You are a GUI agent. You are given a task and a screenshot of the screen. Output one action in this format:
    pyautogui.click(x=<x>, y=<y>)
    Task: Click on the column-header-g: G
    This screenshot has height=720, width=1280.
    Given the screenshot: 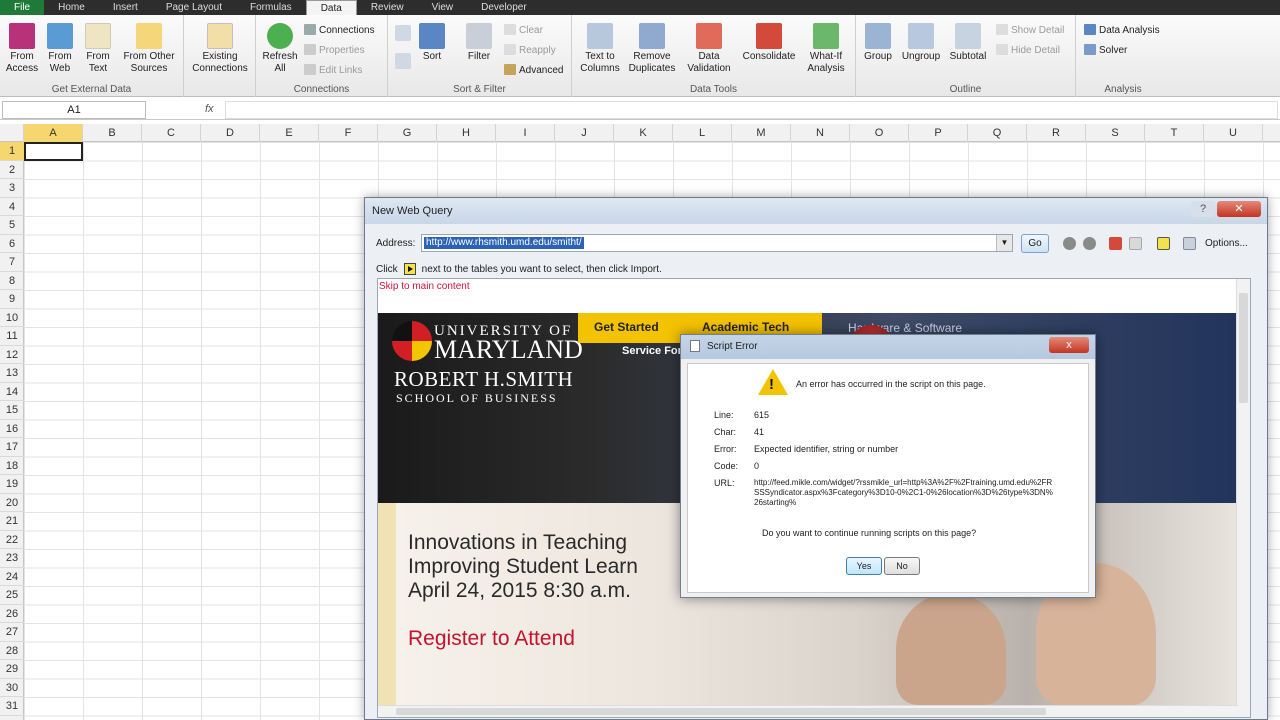 What is the action you would take?
    pyautogui.click(x=407, y=133)
    